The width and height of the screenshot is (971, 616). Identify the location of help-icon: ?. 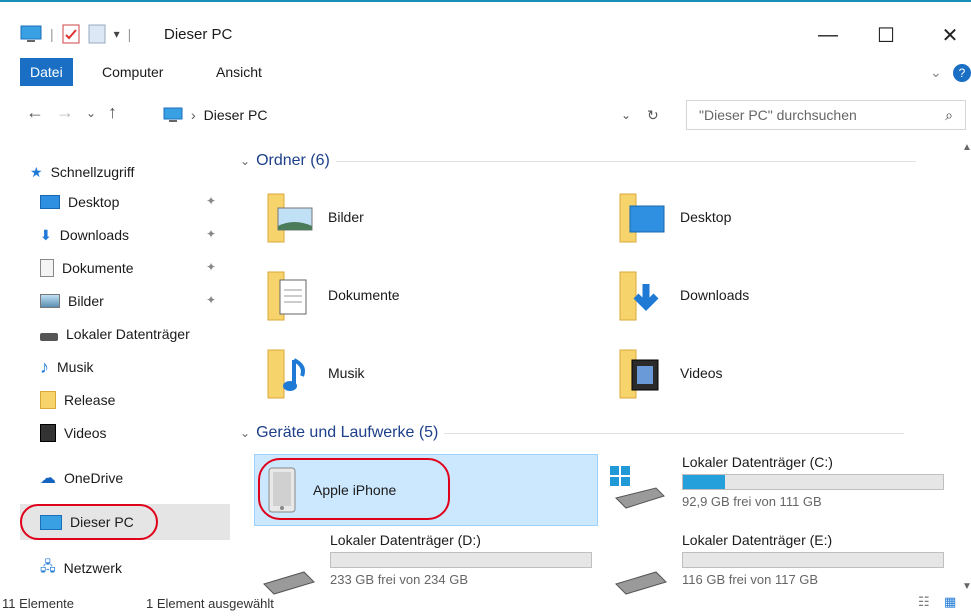
(962, 72).